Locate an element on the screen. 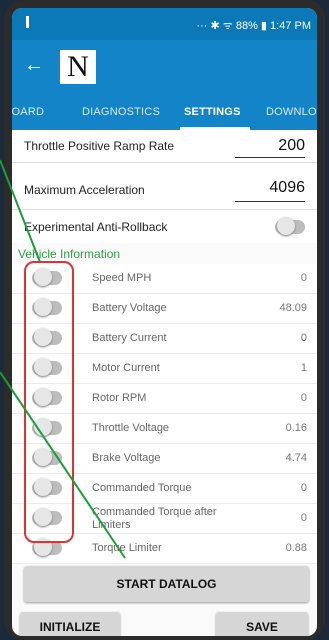  annotation-arrow-lower is located at coordinates (63, 465).